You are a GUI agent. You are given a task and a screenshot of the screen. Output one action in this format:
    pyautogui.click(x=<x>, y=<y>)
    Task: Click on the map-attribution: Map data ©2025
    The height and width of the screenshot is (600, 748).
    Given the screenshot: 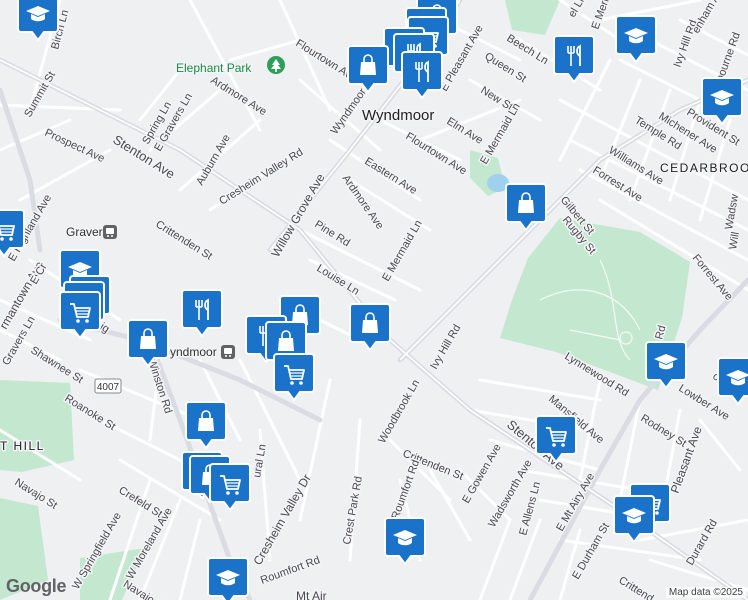 What is the action you would take?
    pyautogui.click(x=705, y=592)
    